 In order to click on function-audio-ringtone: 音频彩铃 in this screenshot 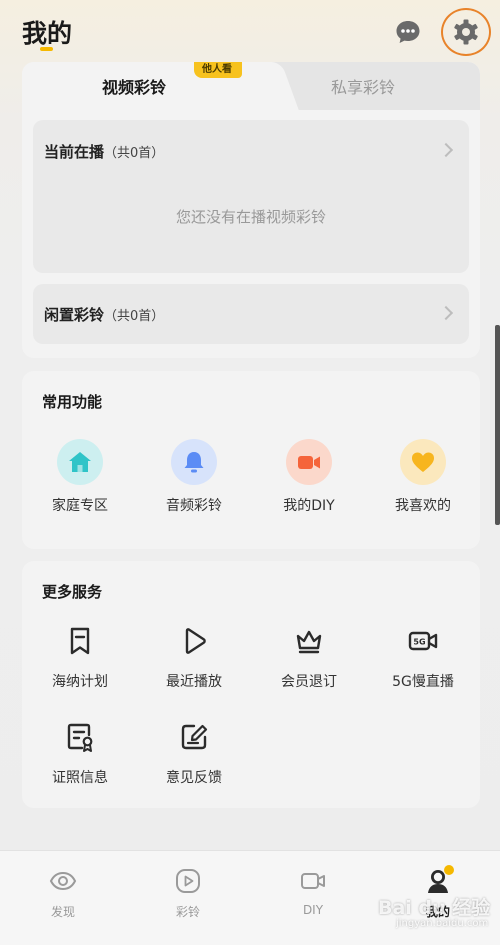, I will do `click(194, 477)`.